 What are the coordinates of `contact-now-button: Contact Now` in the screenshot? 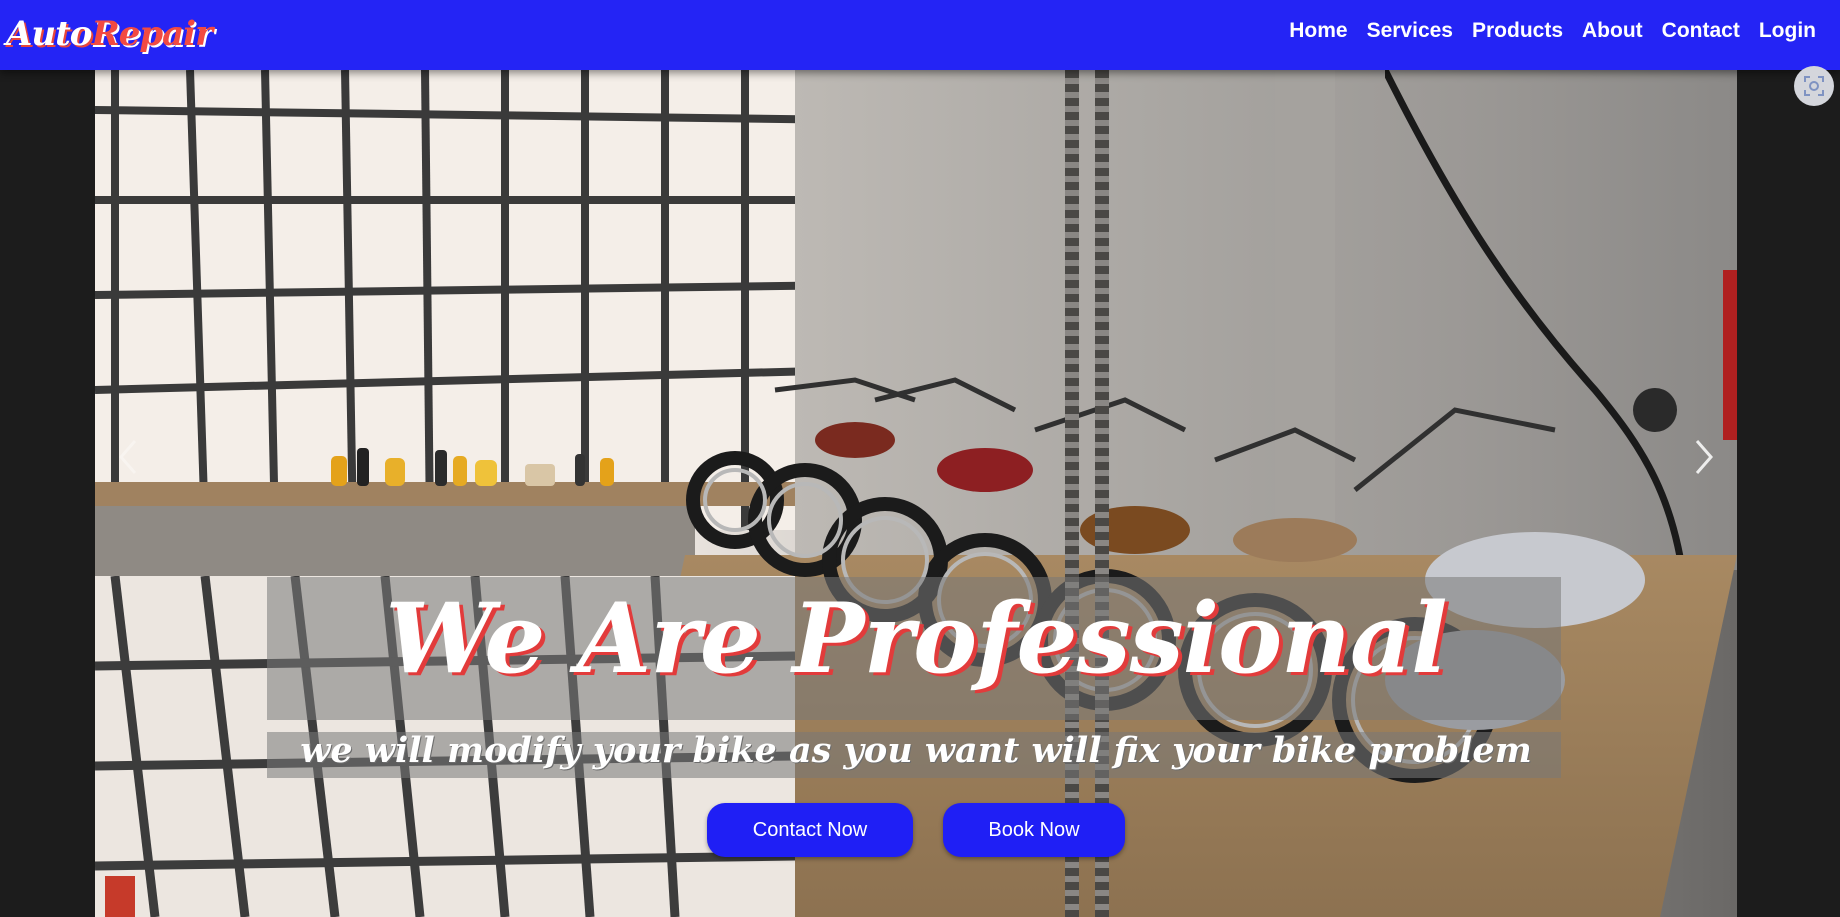 It's located at (810, 830).